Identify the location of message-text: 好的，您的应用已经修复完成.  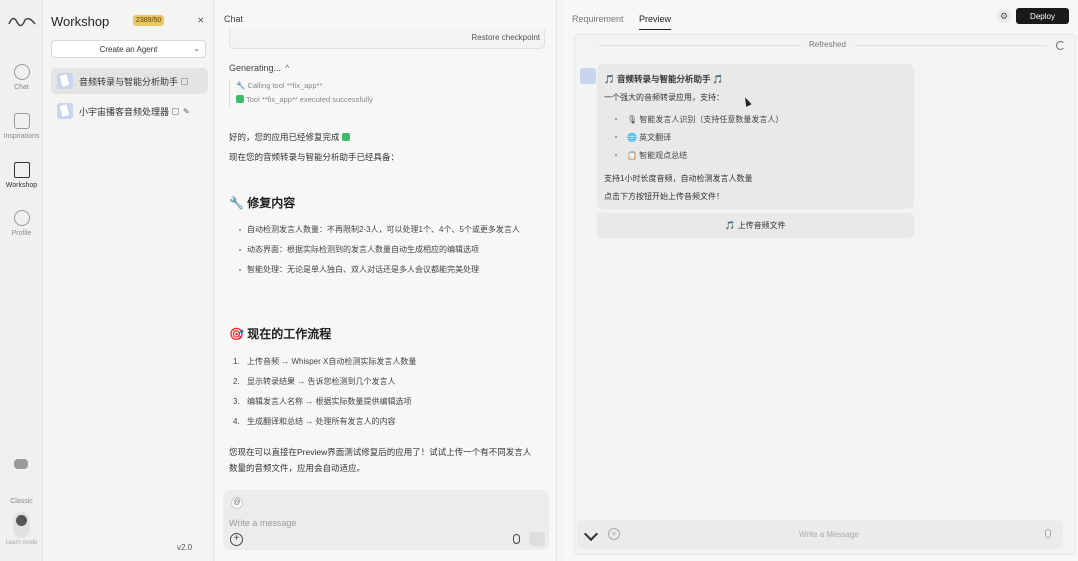
(290, 137).